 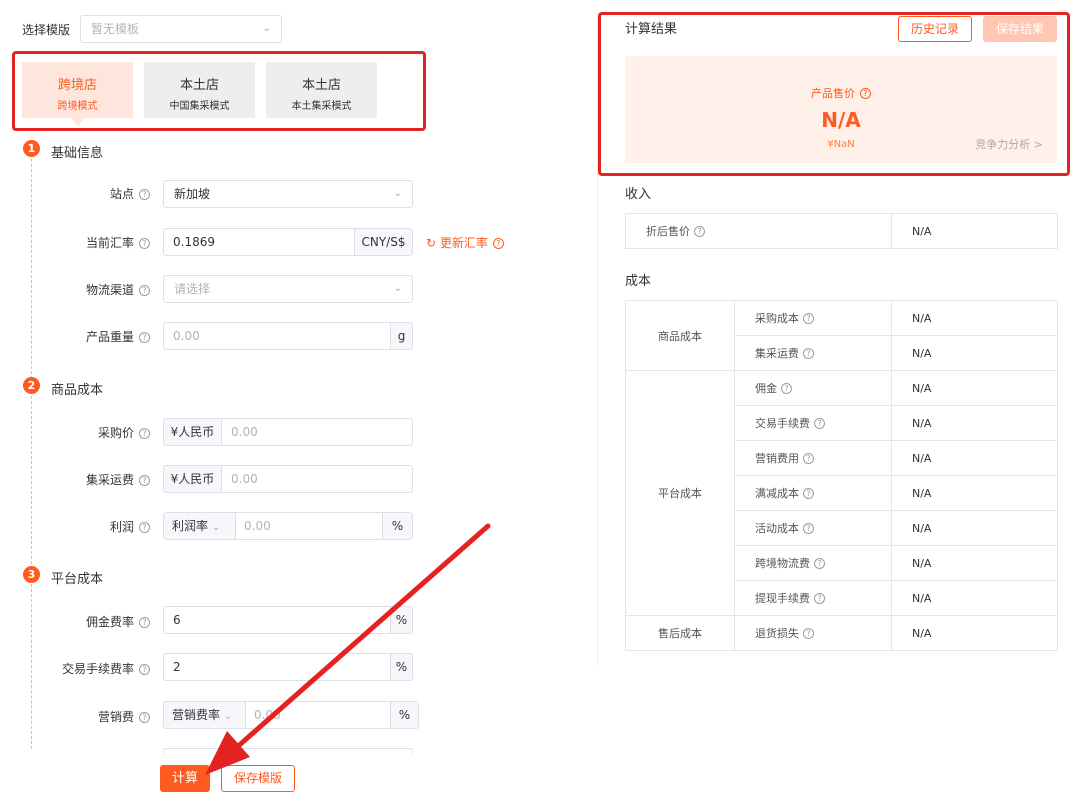 I want to click on mode-card-local-cn: 本土店 中国集采模式, so click(x=199, y=90).